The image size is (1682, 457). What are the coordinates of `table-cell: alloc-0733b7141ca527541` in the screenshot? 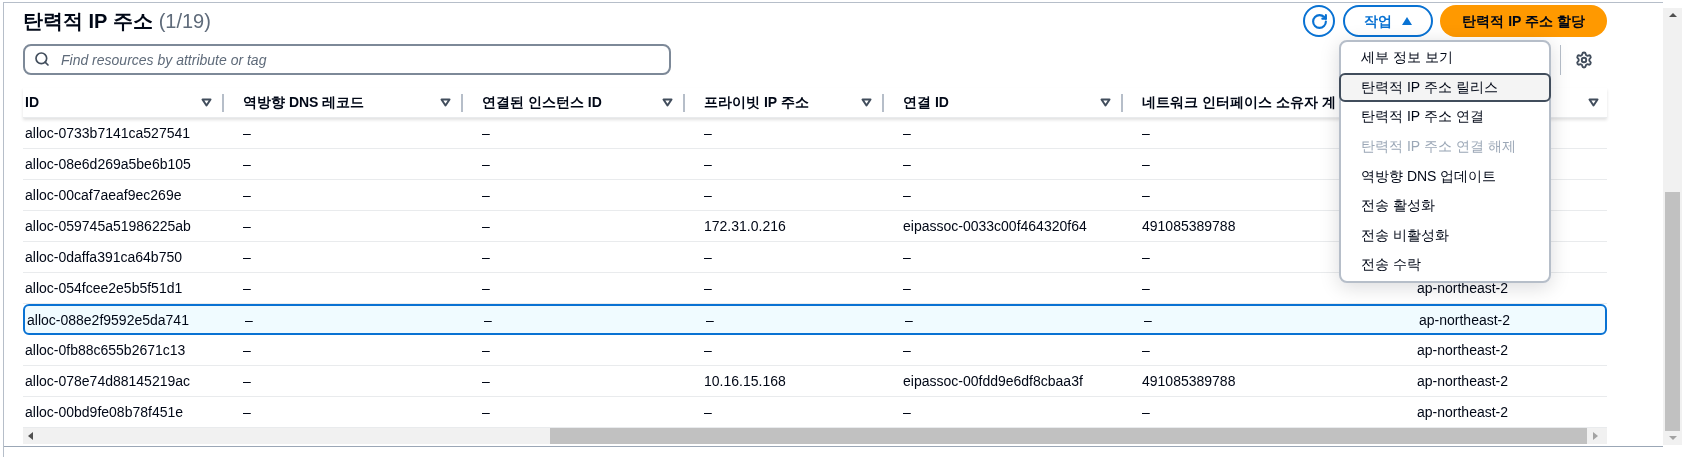 It's located at (108, 133).